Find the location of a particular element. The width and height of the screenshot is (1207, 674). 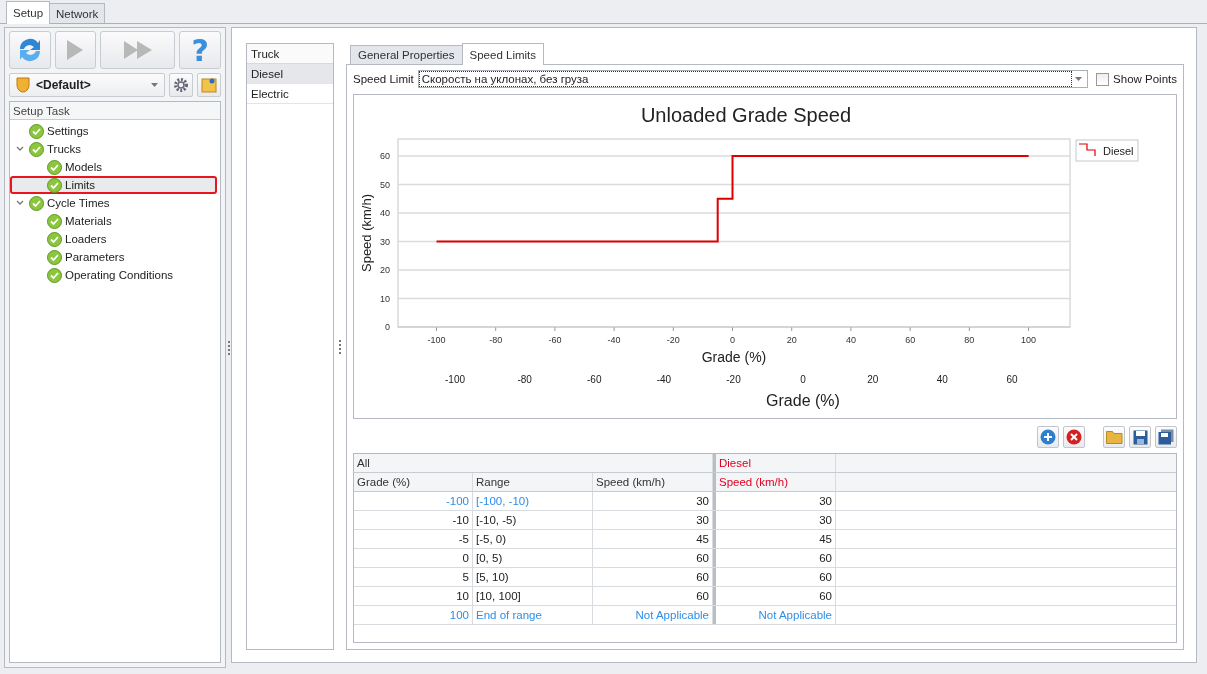

x-tick-label: -100 is located at coordinates (455, 379).